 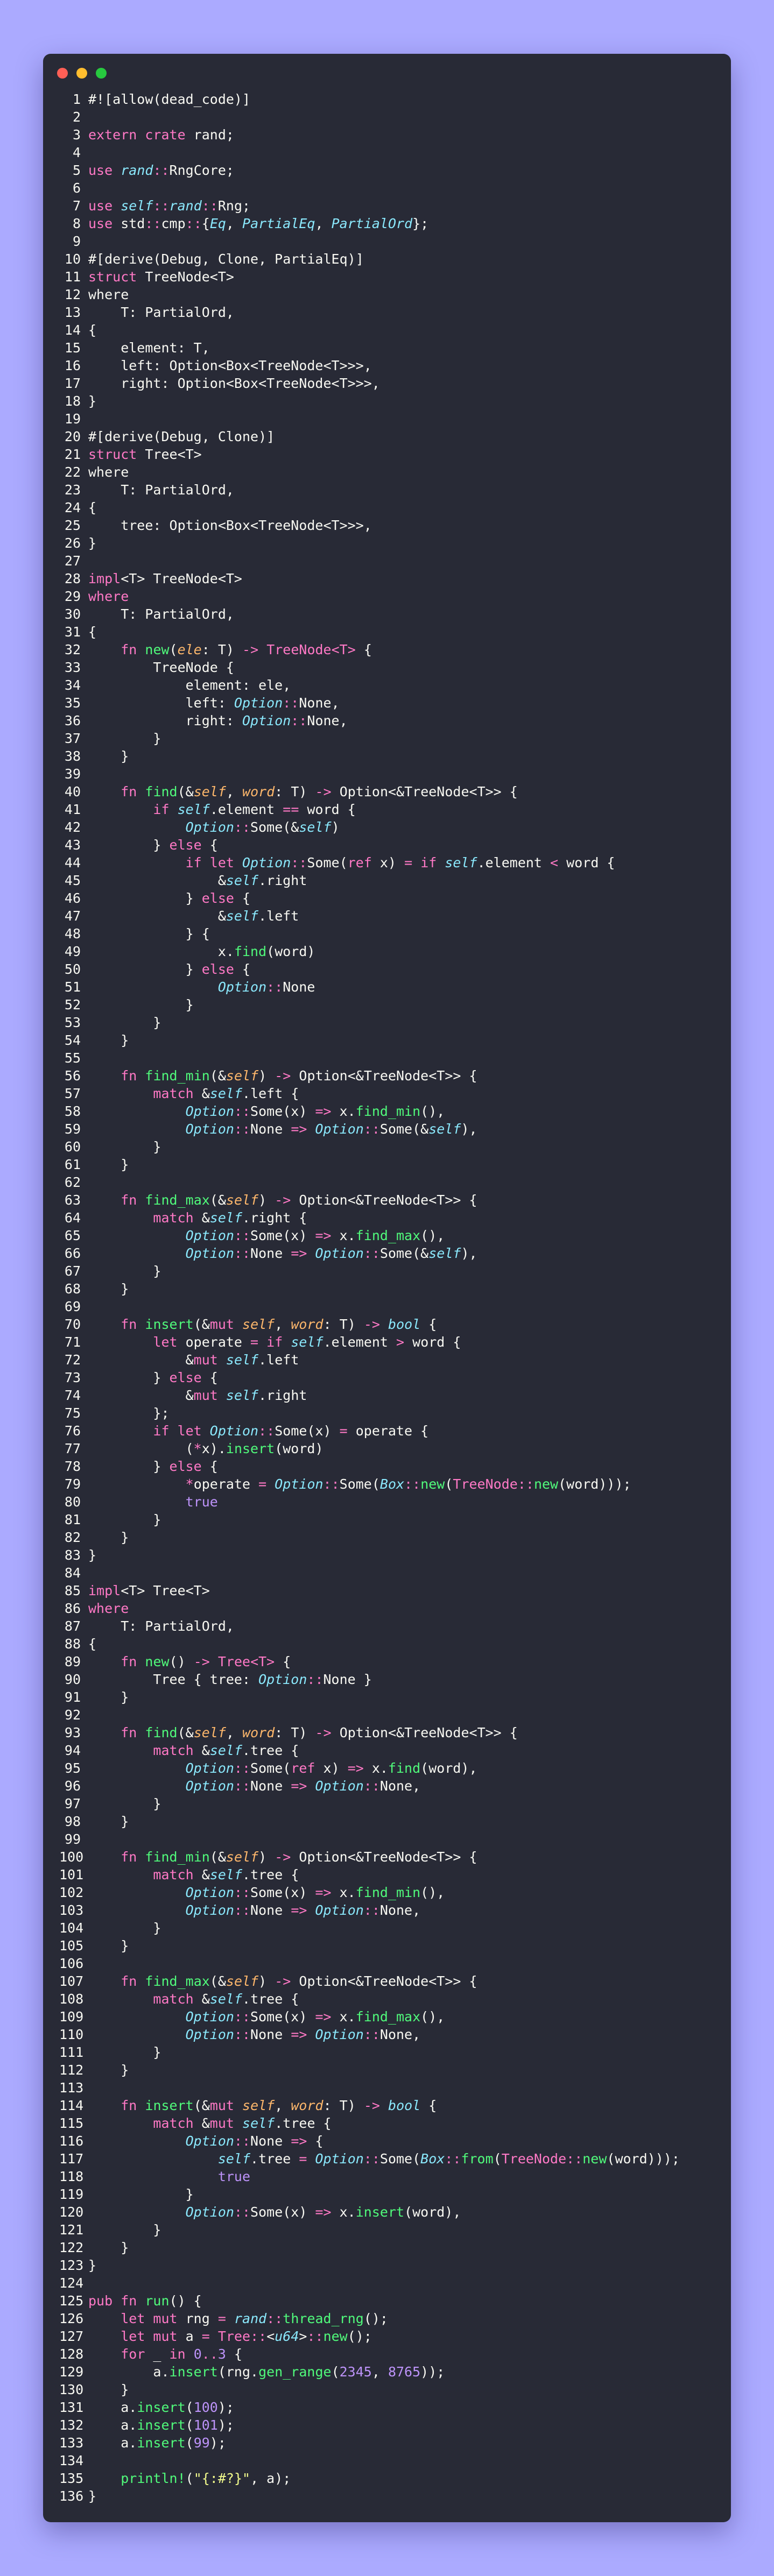 What do you see at coordinates (390, 2301) in the screenshot?
I see `code-line: 125 pub fn run() {` at bounding box center [390, 2301].